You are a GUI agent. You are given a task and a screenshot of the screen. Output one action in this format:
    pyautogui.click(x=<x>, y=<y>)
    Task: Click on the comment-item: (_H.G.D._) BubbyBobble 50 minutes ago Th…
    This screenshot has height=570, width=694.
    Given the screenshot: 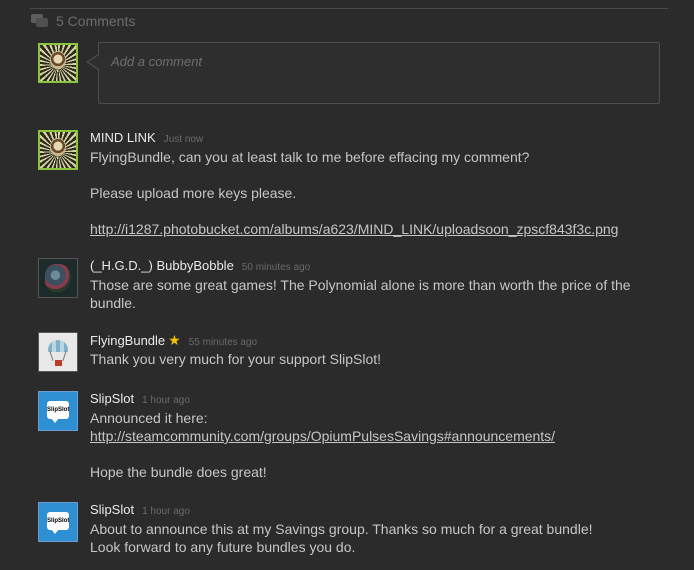 What is the action you would take?
    pyautogui.click(x=385, y=285)
    